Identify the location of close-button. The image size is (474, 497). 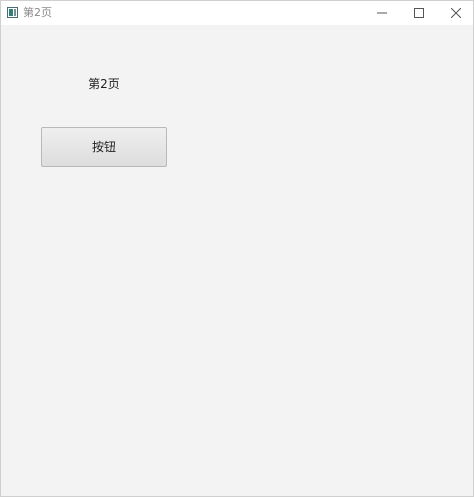
(455, 13).